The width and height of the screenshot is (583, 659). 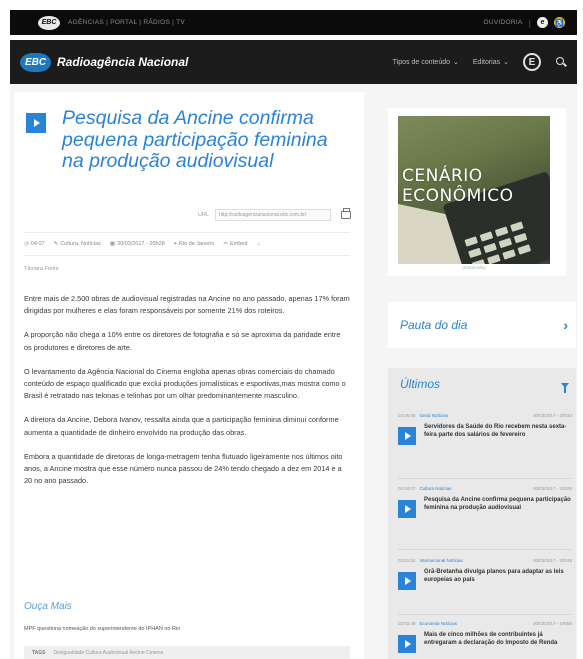 I want to click on search-icon, so click(x=561, y=62).